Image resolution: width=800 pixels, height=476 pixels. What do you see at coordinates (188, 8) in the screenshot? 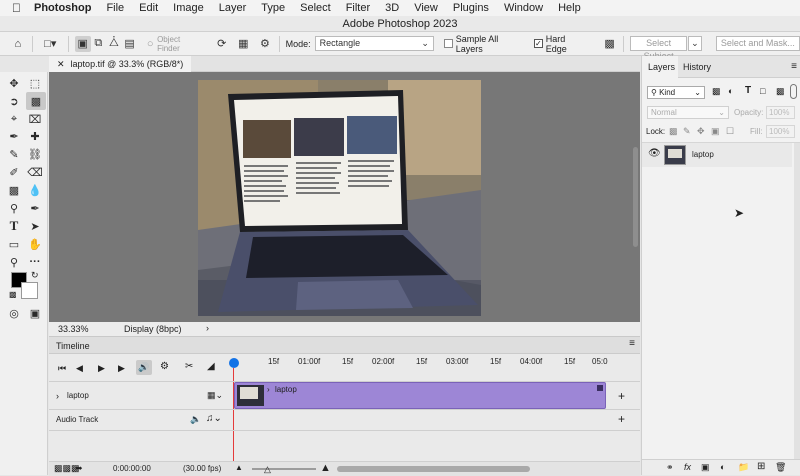
I see `menu-image: Image` at bounding box center [188, 8].